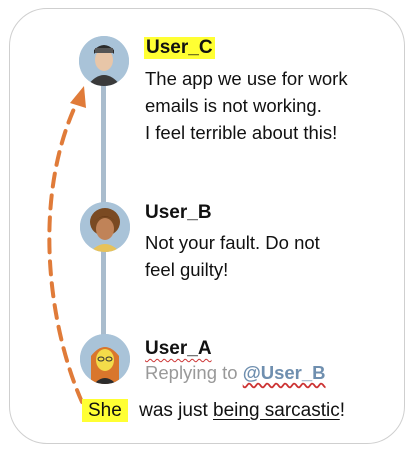 The width and height of the screenshot is (417, 454). I want to click on username-user-c: User_C, so click(179, 48).